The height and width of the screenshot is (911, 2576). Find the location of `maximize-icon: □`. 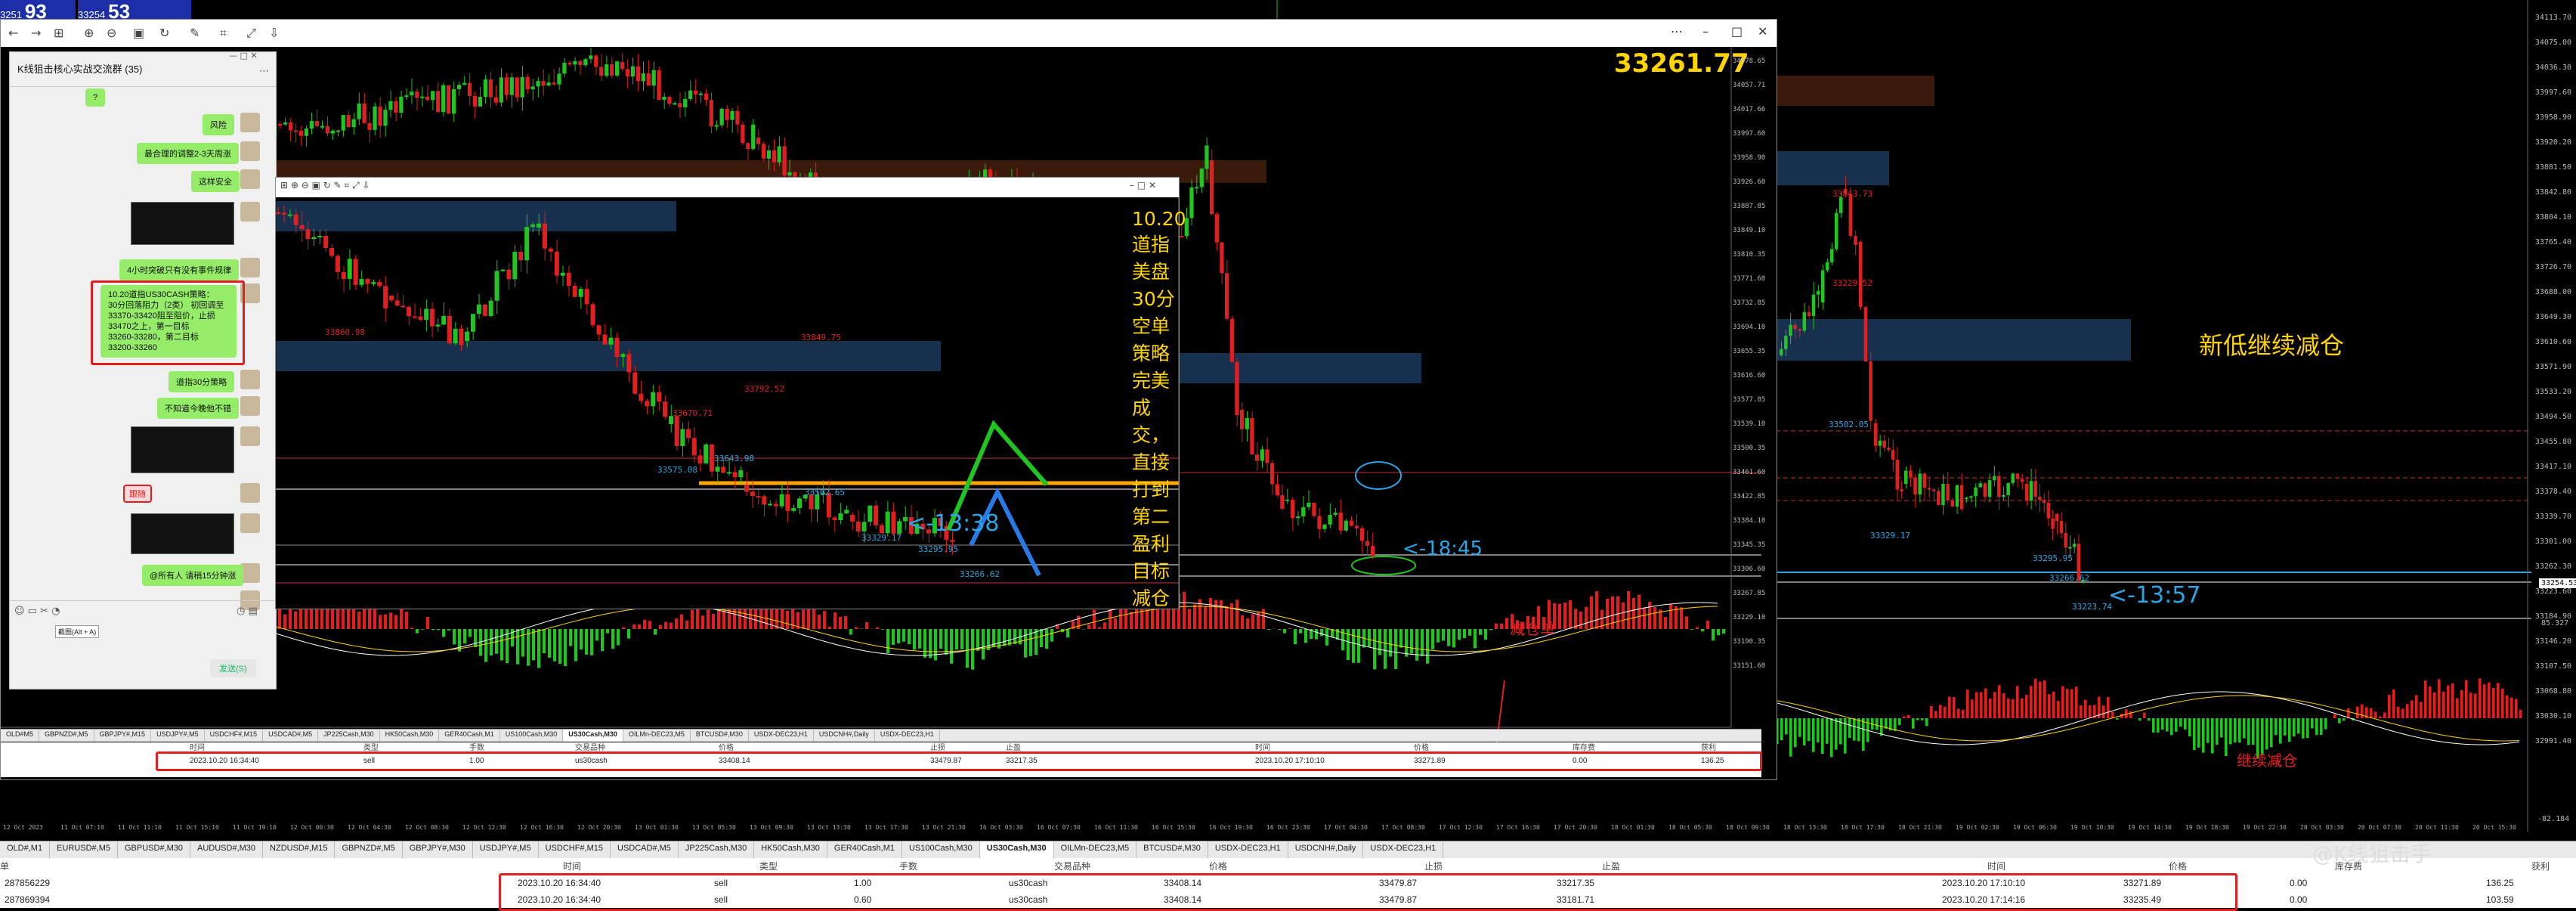

maximize-icon: □ is located at coordinates (1737, 31).